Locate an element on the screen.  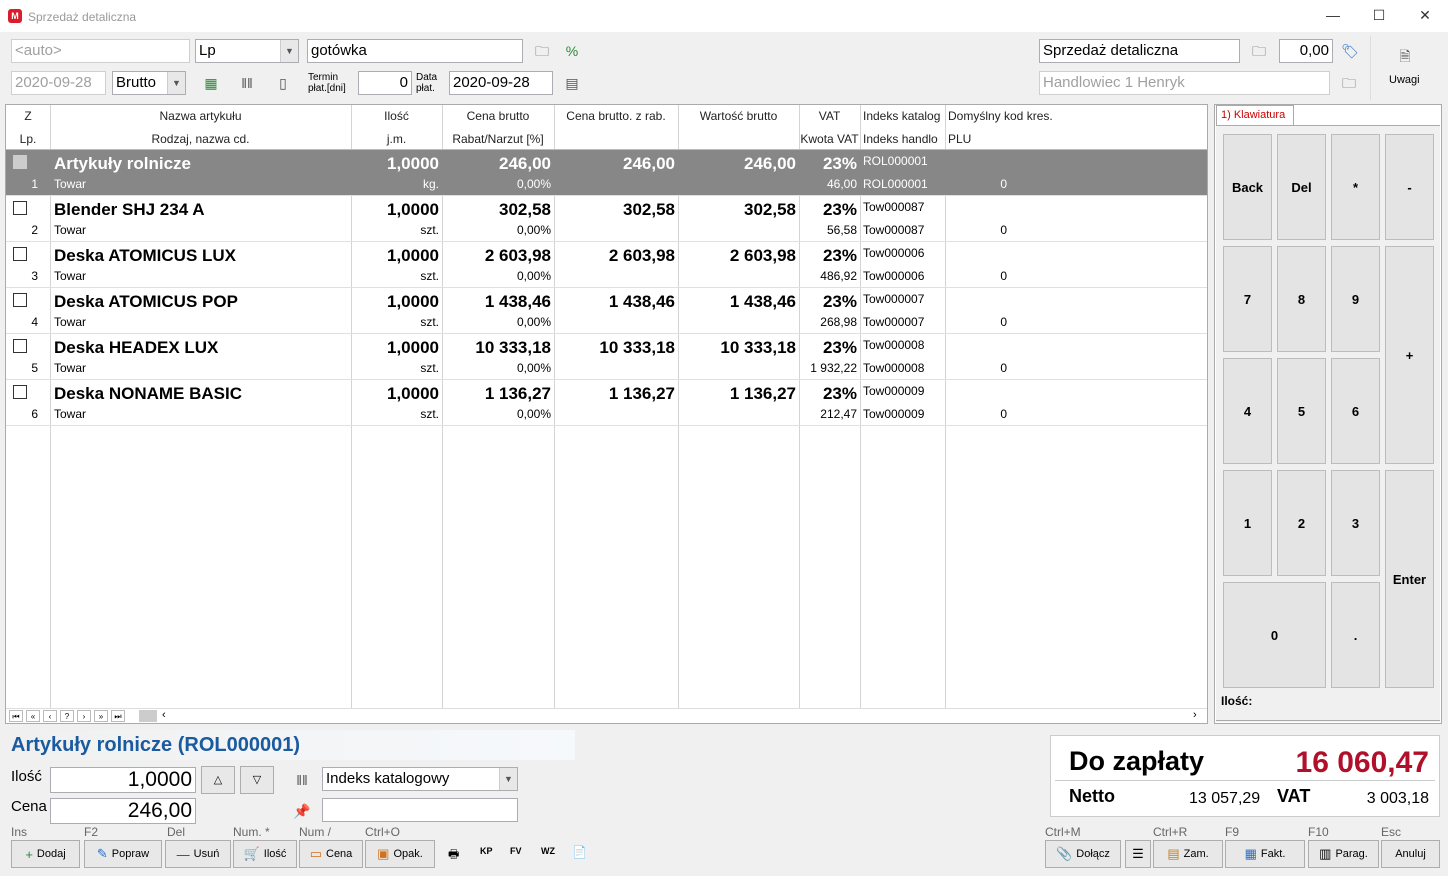
scrollbar-thumb is located at coordinates (148, 716).